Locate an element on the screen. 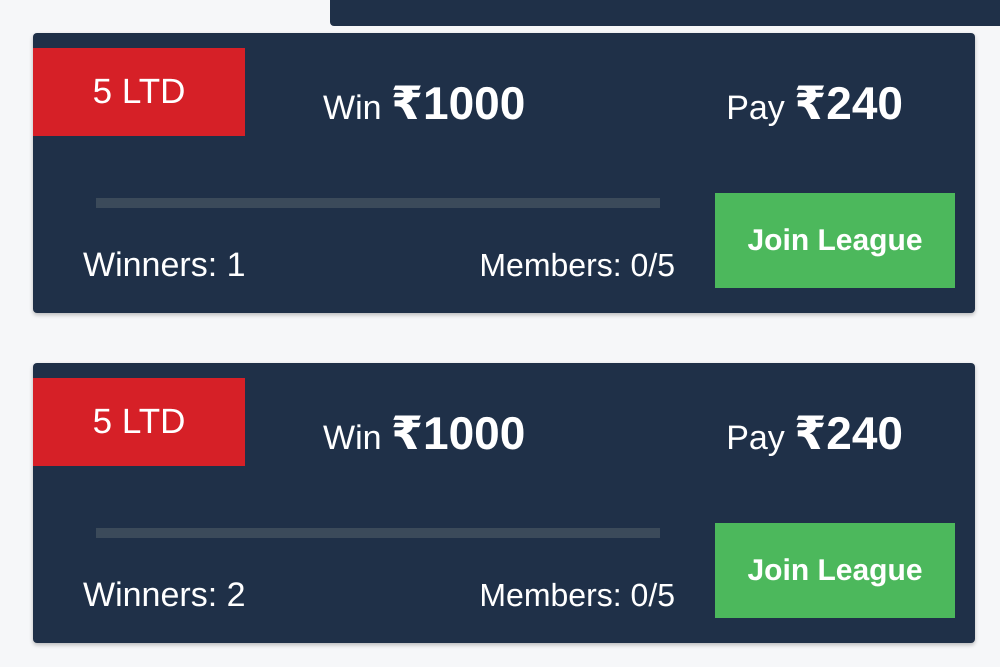  winners-text: Winners: 1 is located at coordinates (164, 265).